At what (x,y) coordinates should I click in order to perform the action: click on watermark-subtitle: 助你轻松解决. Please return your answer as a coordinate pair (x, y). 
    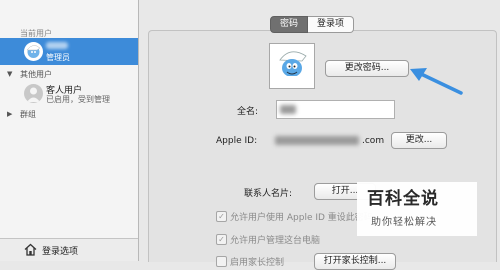
    Looking at the image, I should click on (404, 222).